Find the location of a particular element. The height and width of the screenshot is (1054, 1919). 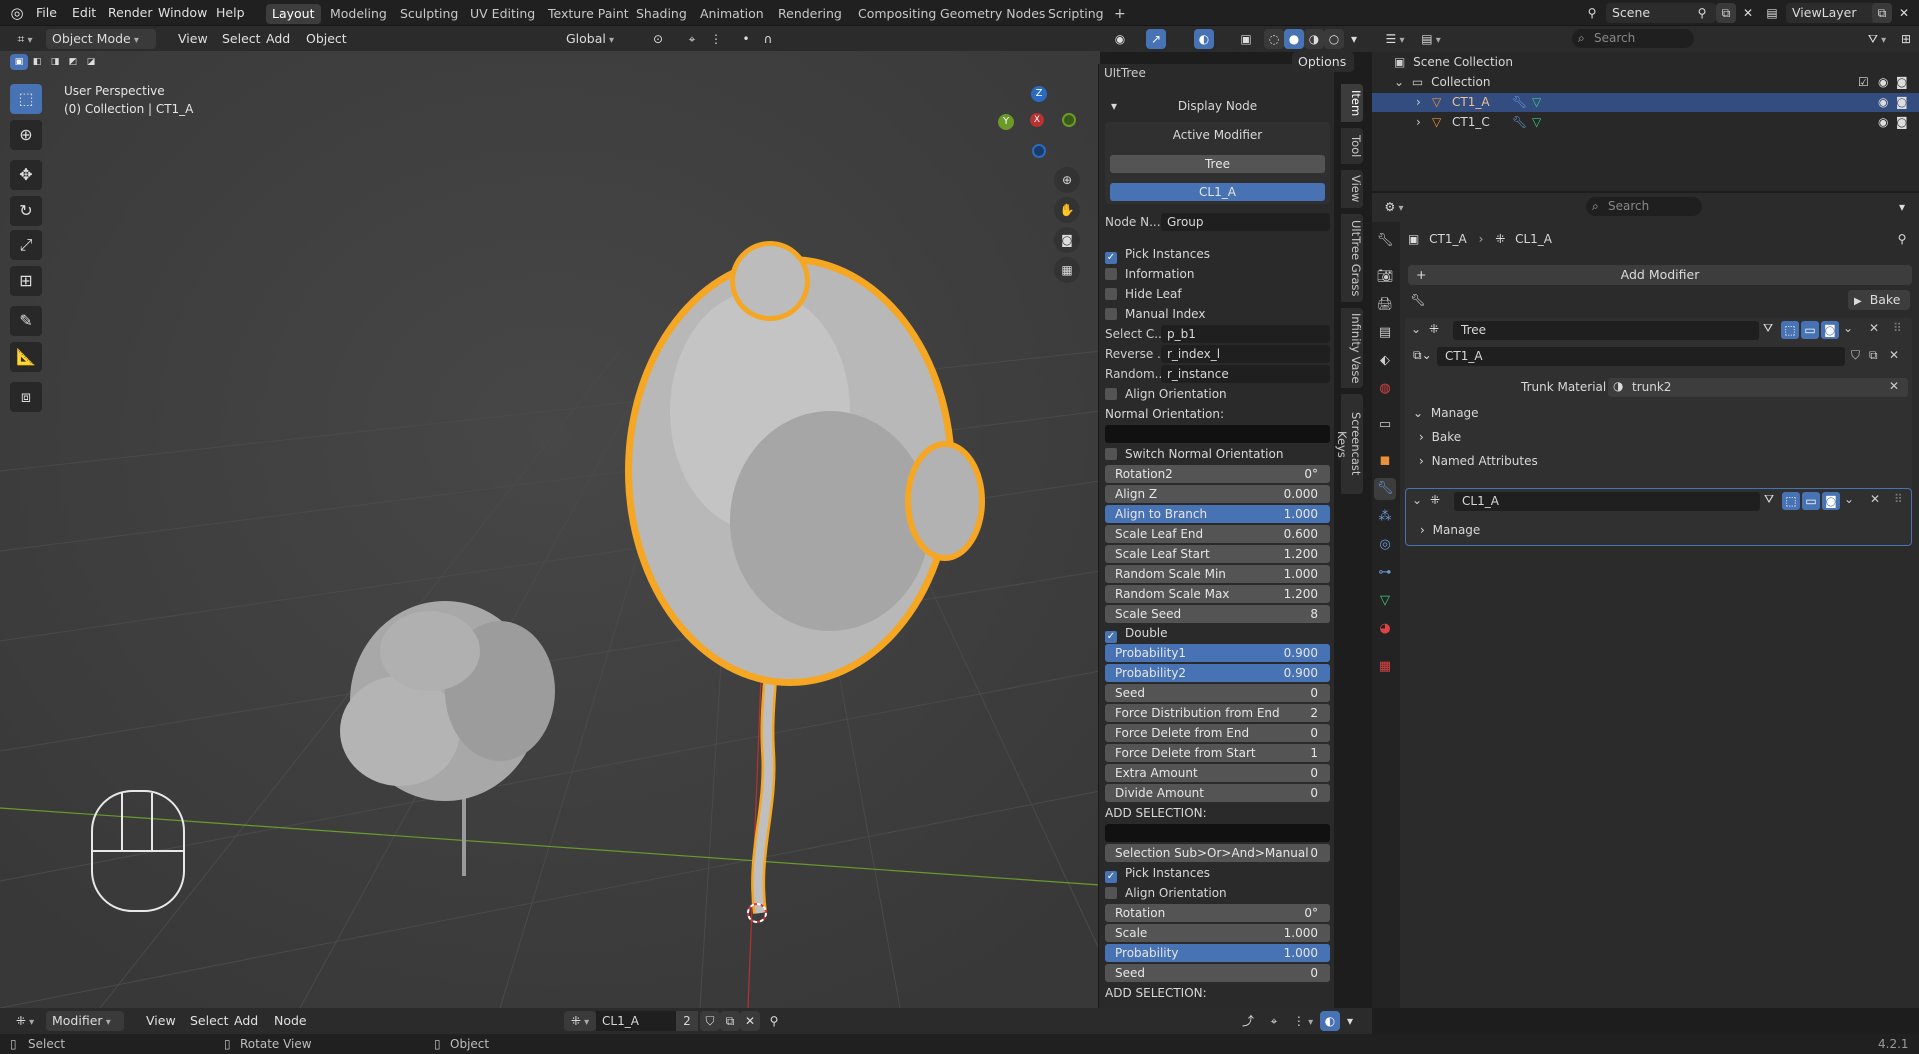

visibility-icon: ◉ is located at coordinates (1120, 39).